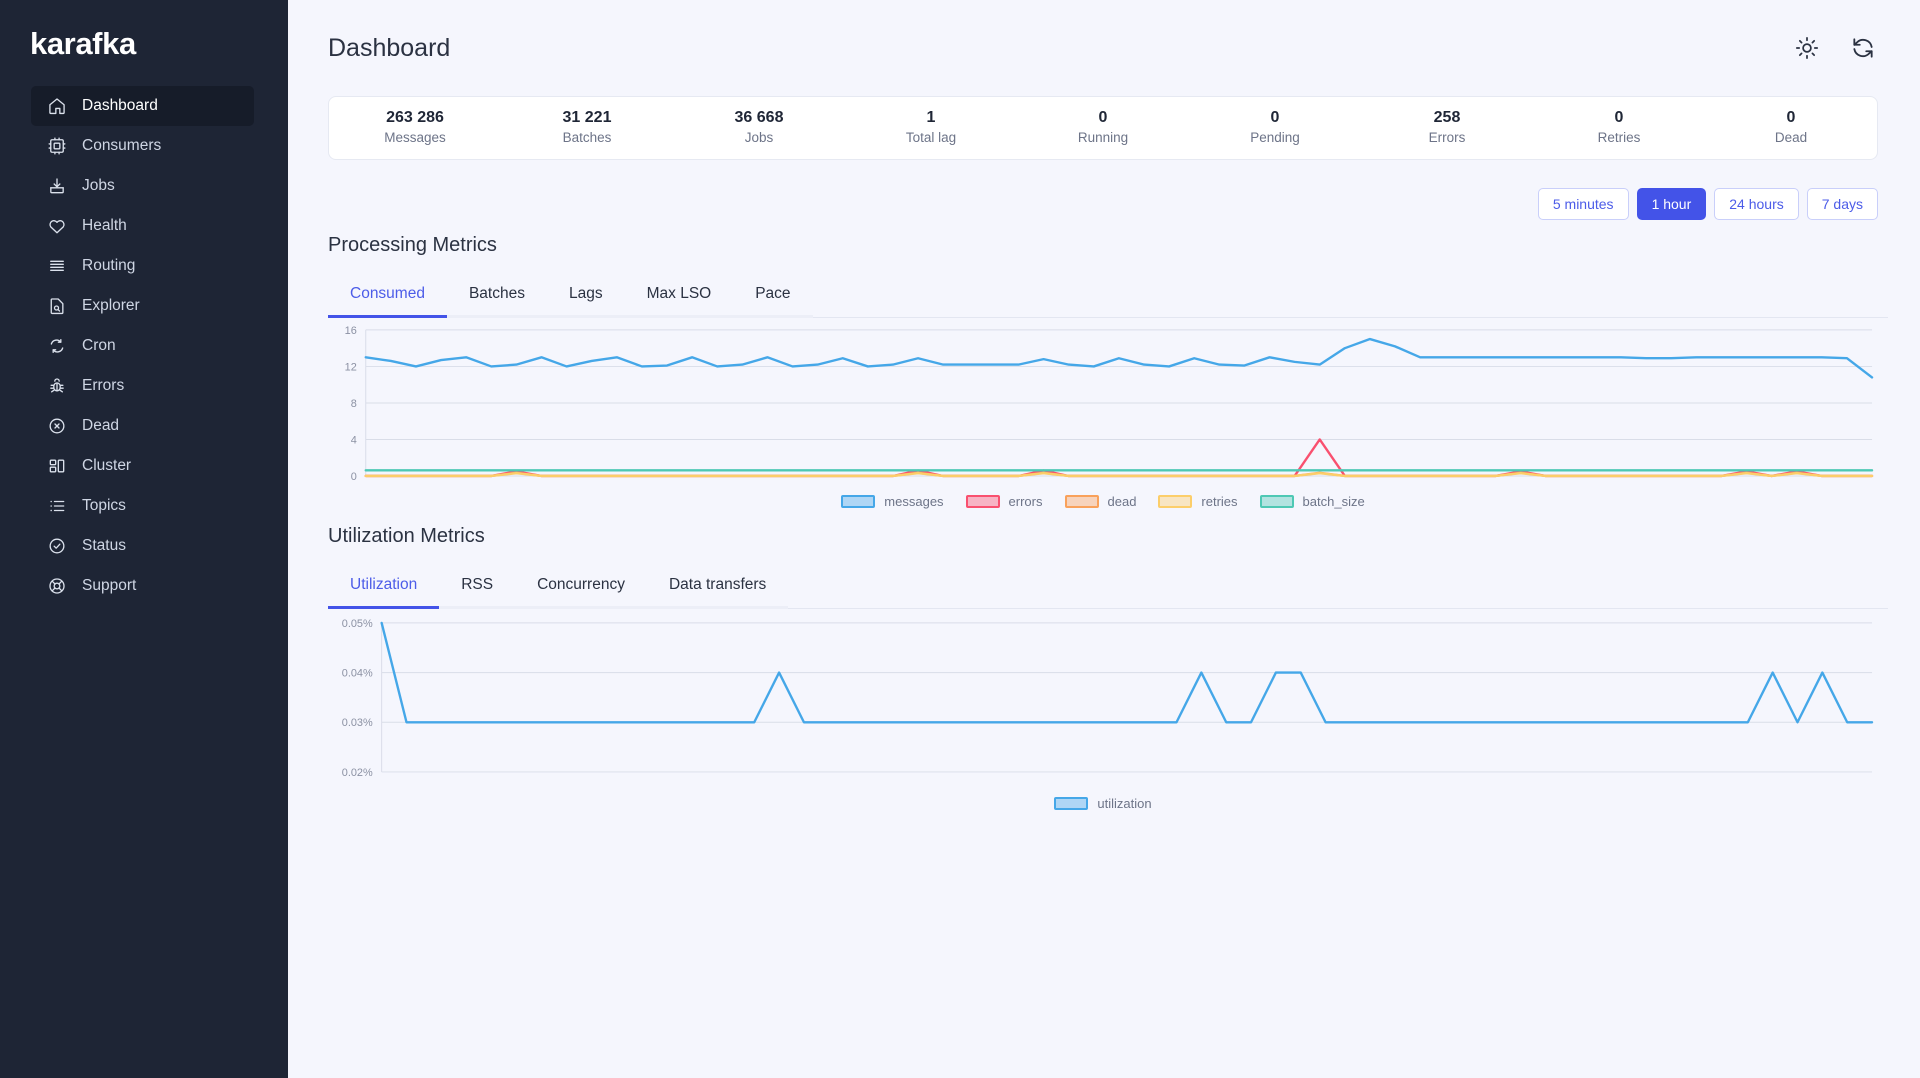 The image size is (1920, 1078). What do you see at coordinates (142, 226) in the screenshot?
I see `sidebar-item-health: Health` at bounding box center [142, 226].